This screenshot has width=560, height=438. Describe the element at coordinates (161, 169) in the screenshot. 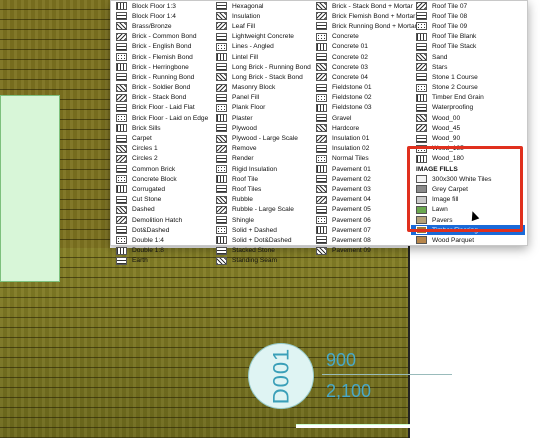

I see `fill-menu-item: Common Brick` at that location.